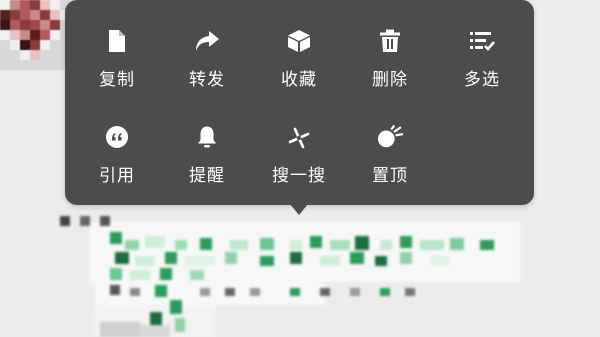 This screenshot has width=600, height=337. Describe the element at coordinates (207, 41) in the screenshot. I see `forward-icon` at that location.